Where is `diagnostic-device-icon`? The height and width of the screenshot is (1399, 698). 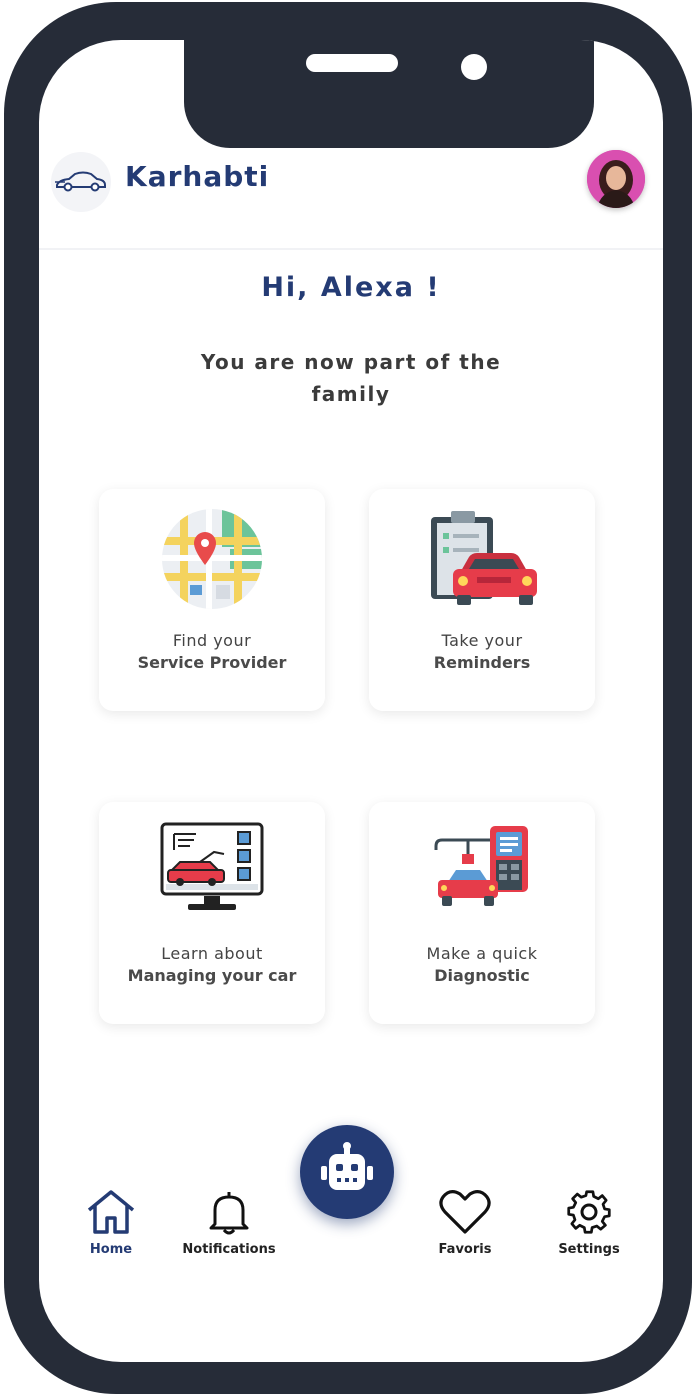
diagnostic-device-icon is located at coordinates (482, 872).